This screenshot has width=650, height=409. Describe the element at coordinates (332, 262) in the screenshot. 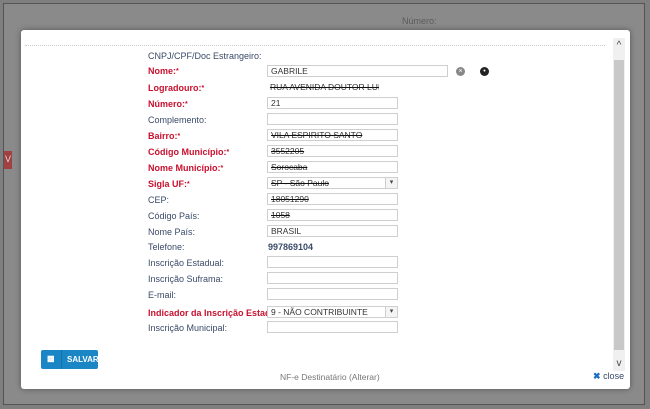

I see `inscricao-estadual-input` at that location.